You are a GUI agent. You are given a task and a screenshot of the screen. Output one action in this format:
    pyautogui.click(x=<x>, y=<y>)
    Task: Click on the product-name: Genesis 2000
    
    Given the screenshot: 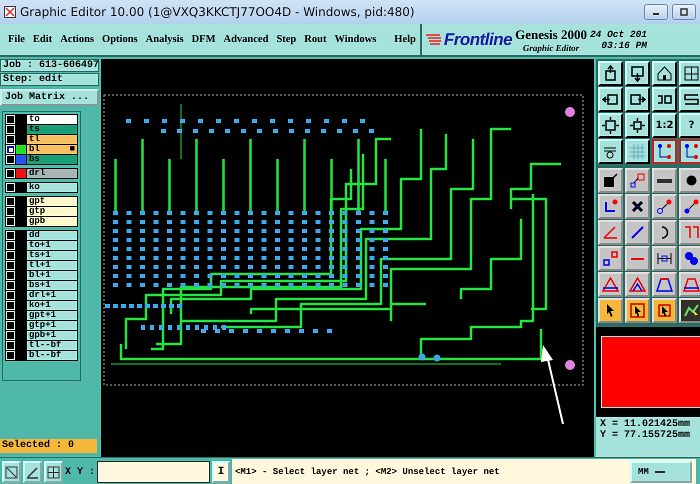 What is the action you would take?
    pyautogui.click(x=551, y=34)
    